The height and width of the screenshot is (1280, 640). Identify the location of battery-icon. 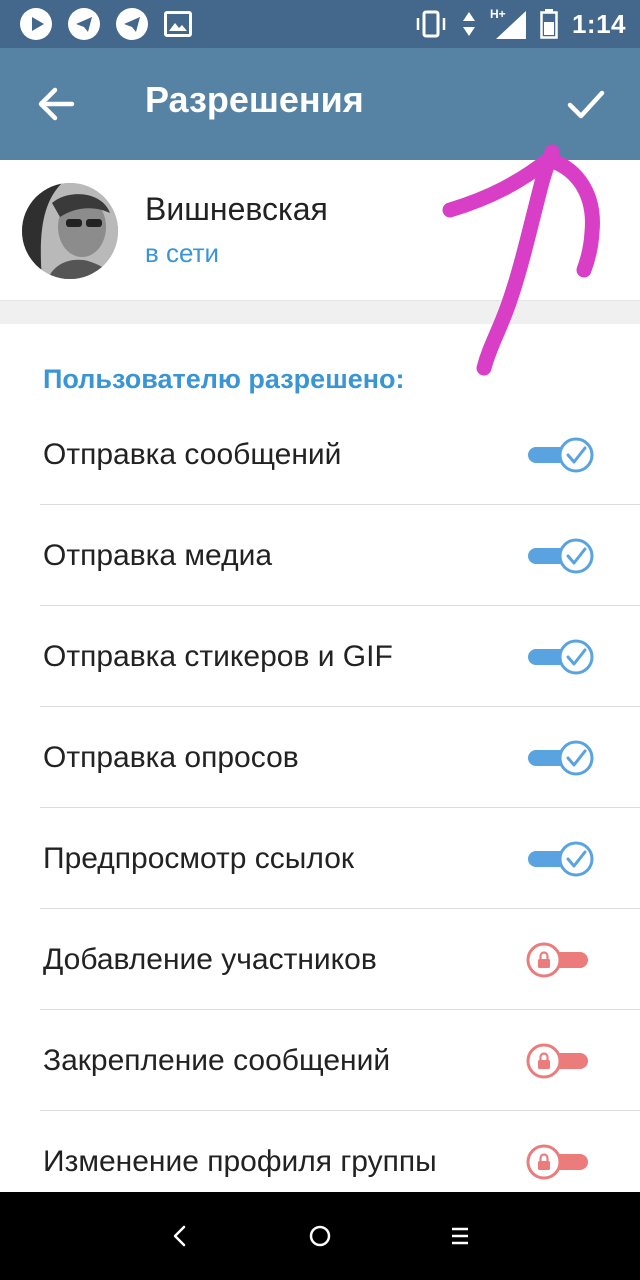
(549, 24).